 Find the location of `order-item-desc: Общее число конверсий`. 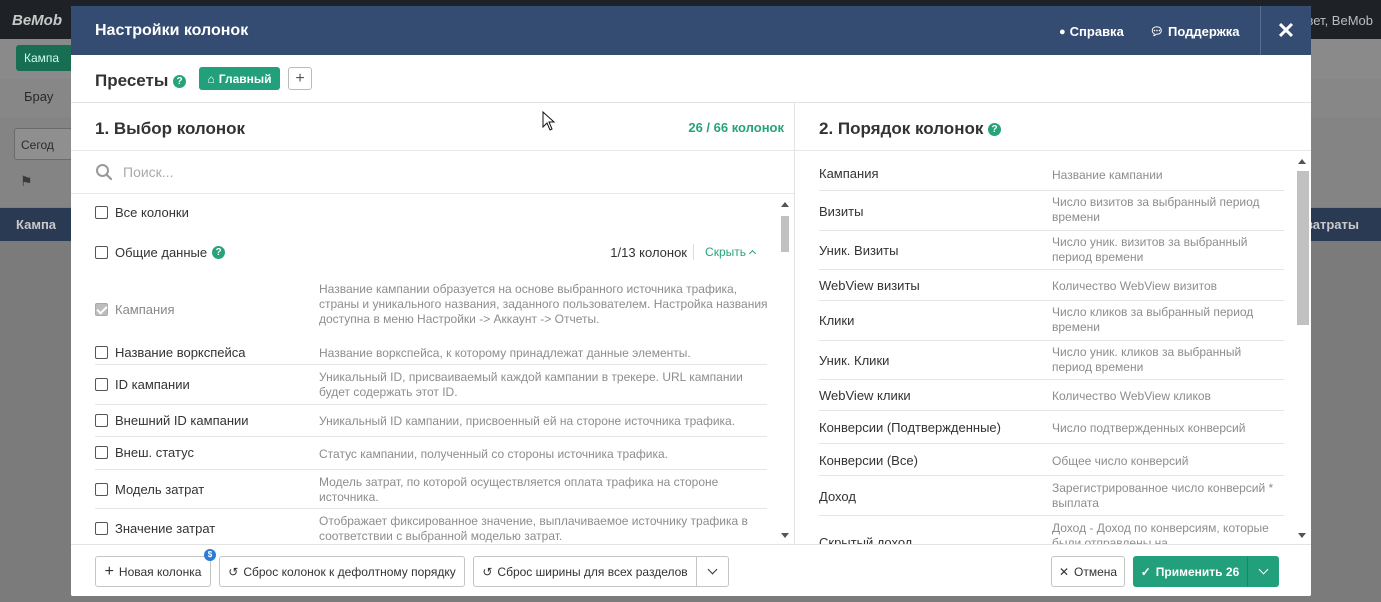

order-item-desc: Общее число конверсий is located at coordinates (1120, 461).